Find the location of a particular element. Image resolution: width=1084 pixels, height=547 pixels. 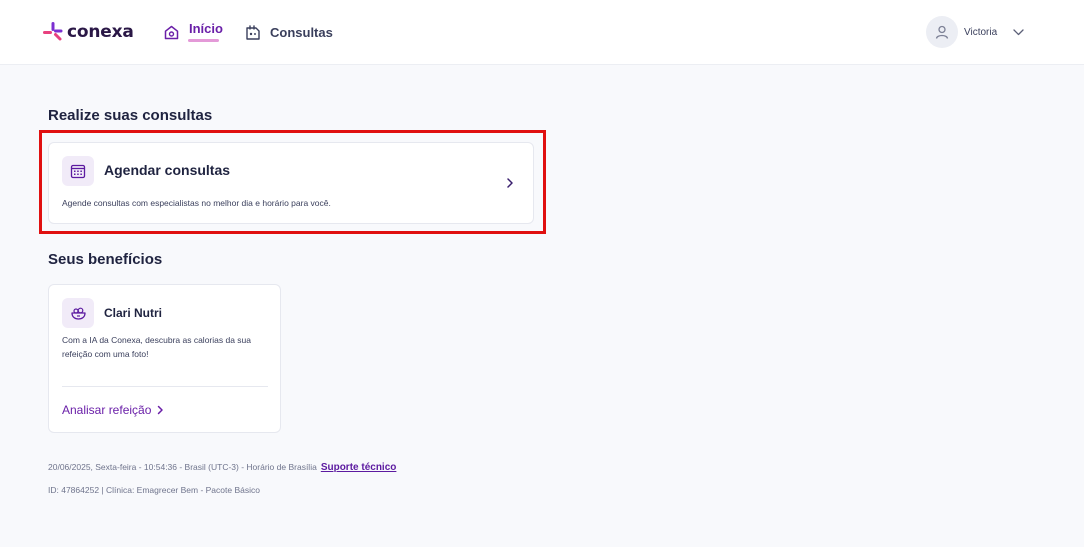

nav-tab-inicio-label: Início is located at coordinates (206, 28).